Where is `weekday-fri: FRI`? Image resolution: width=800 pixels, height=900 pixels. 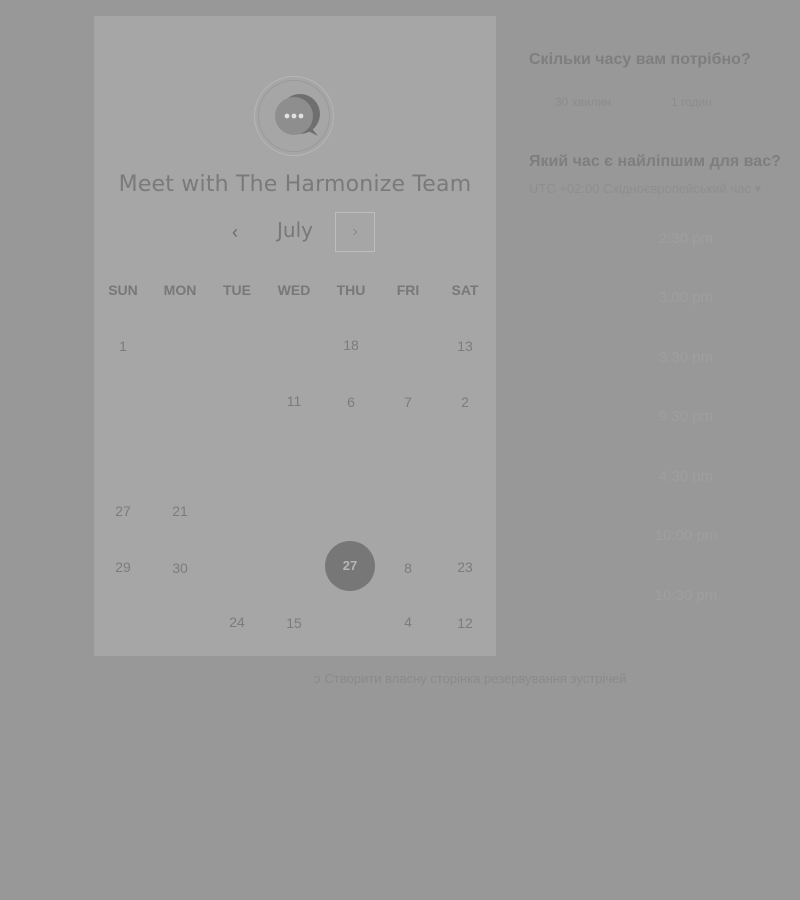 weekday-fri: FRI is located at coordinates (408, 290).